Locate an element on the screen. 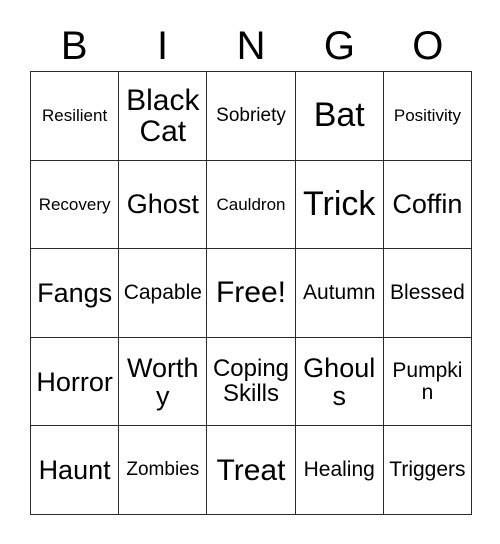 The width and height of the screenshot is (500, 544). bingo-cell: Positivity is located at coordinates (428, 116).